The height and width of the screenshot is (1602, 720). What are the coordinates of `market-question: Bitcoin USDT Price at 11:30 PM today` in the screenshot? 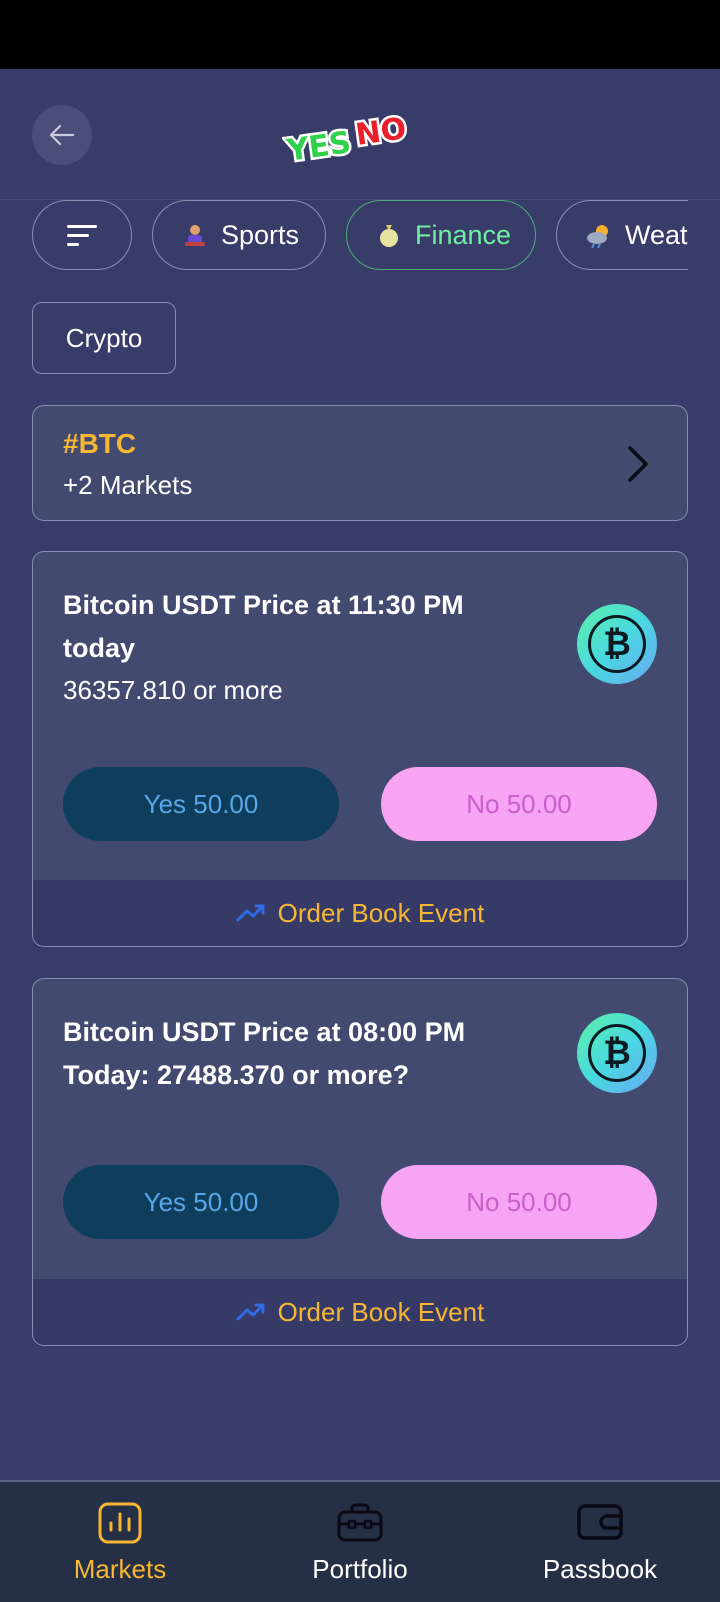 It's located at (263, 626).